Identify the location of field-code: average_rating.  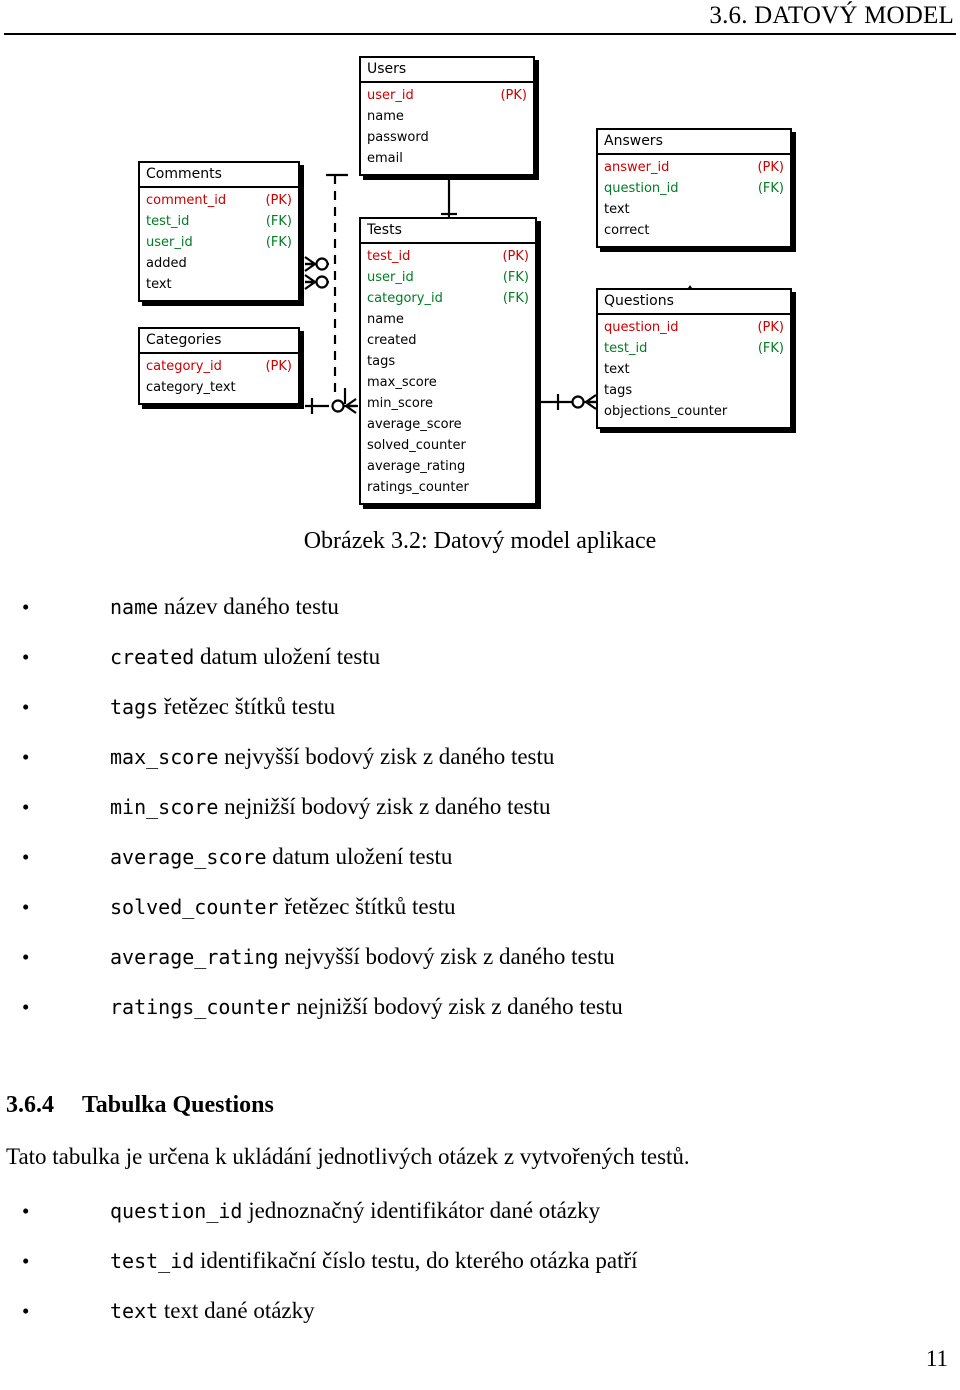
(194, 957).